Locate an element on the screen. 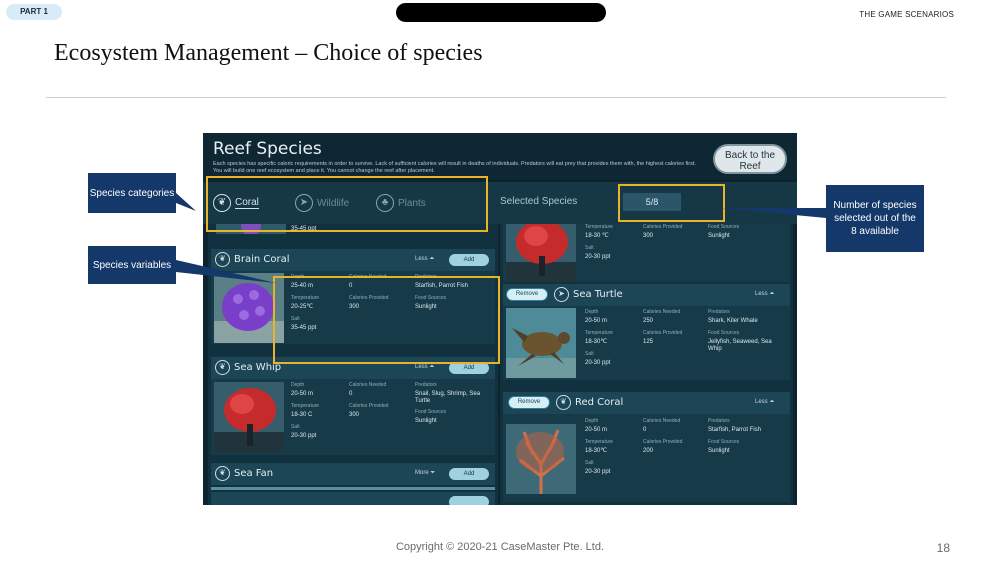 The image size is (1000, 564). callout-text: Species categories is located at coordinates (132, 193).